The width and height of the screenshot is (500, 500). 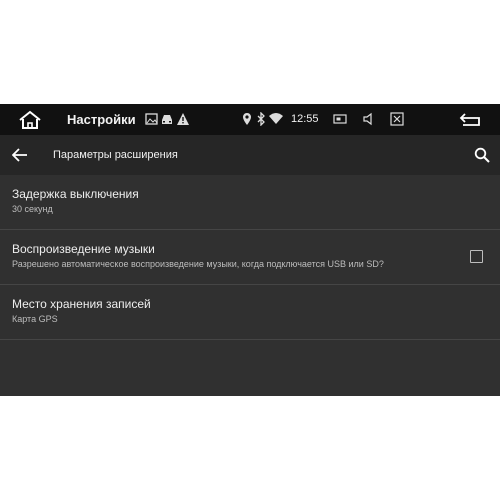 What do you see at coordinates (75, 194) in the screenshot?
I see `setting-title: Задержка выключения` at bounding box center [75, 194].